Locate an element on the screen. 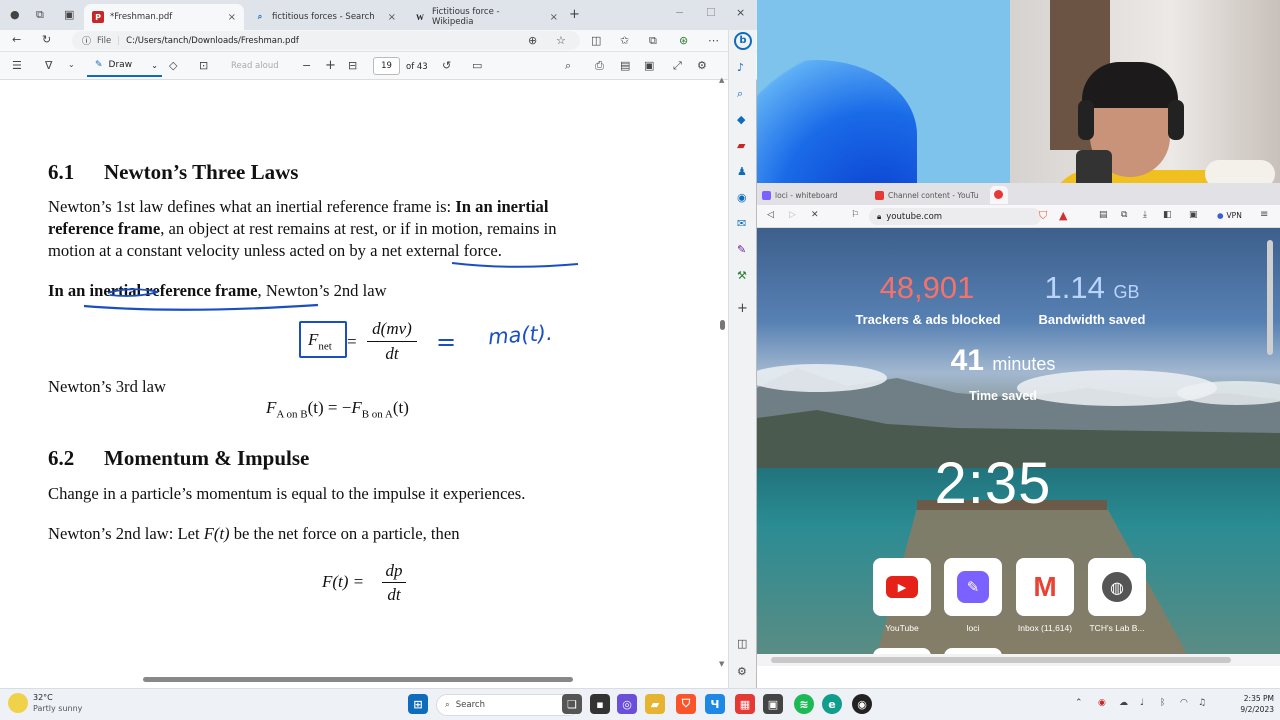 Image resolution: width=1280 pixels, height=720 pixels. tray-app-icon: ◉ is located at coordinates (1102, 703).